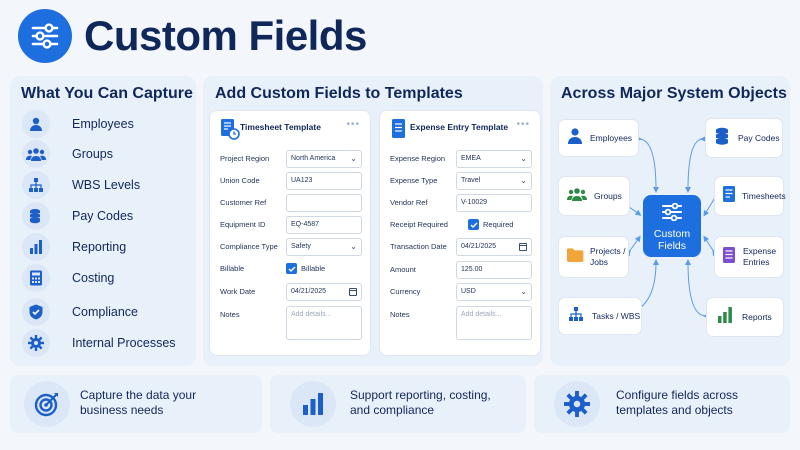  Describe the element at coordinates (611, 137) in the screenshot. I see `object-label: Employees` at that location.